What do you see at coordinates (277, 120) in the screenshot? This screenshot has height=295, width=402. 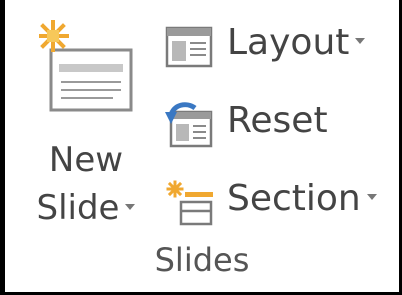 I see `reset-label: Reset` at bounding box center [277, 120].